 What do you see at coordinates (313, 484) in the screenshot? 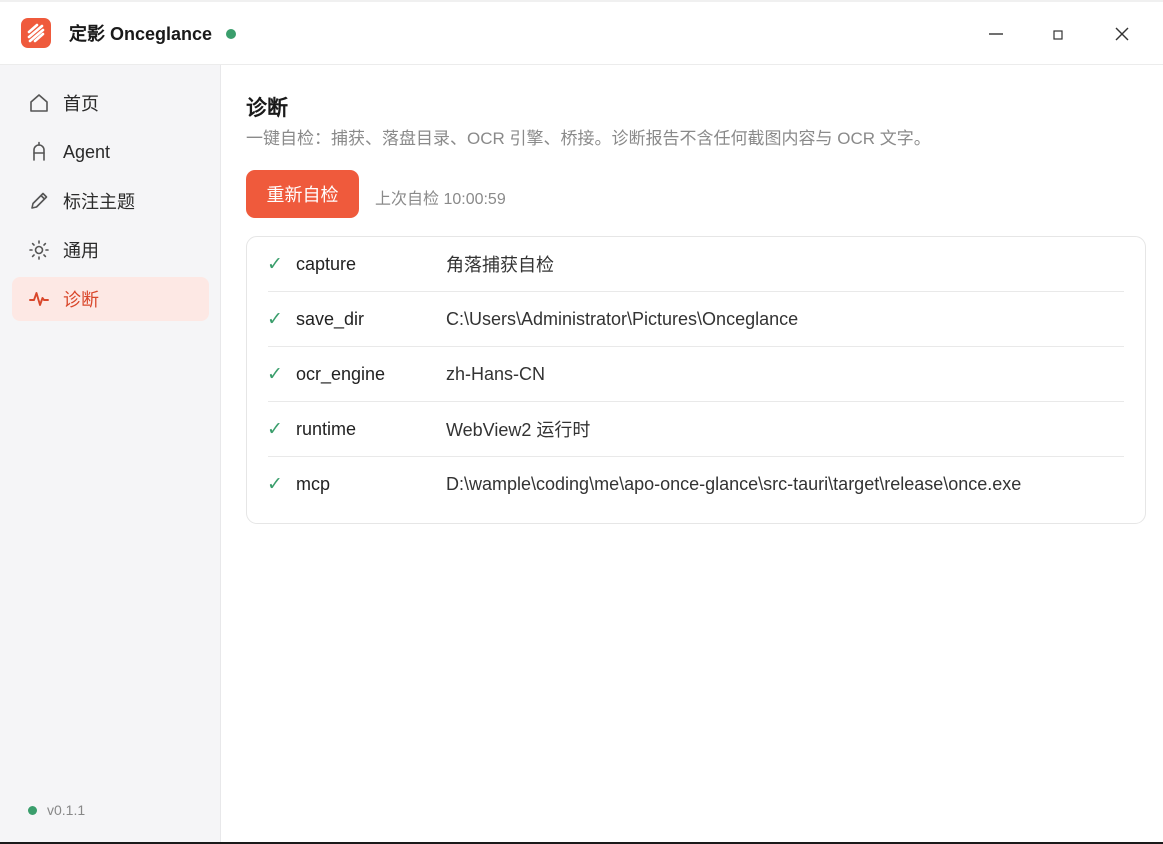
I see `result-key: mcp` at bounding box center [313, 484].